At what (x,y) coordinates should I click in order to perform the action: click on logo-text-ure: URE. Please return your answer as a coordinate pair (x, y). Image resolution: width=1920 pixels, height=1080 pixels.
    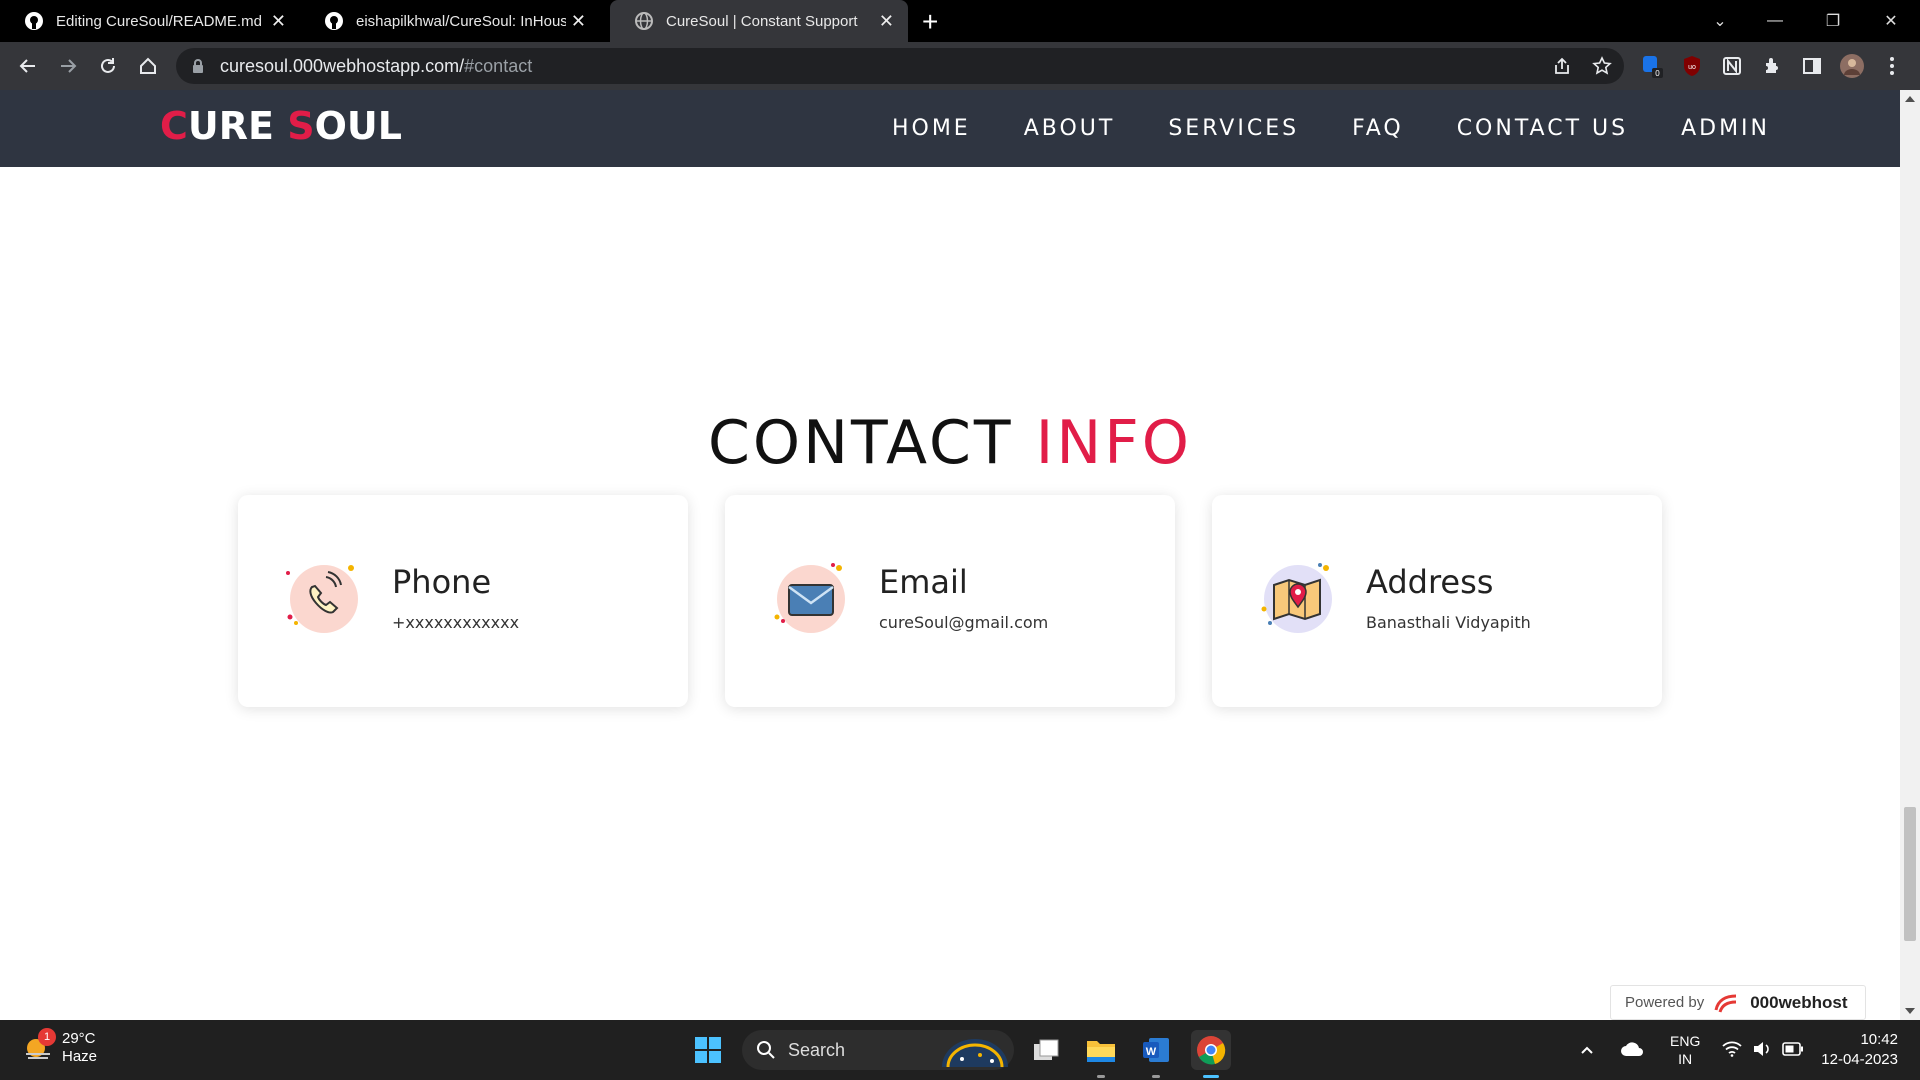
    Looking at the image, I should click on (237, 126).